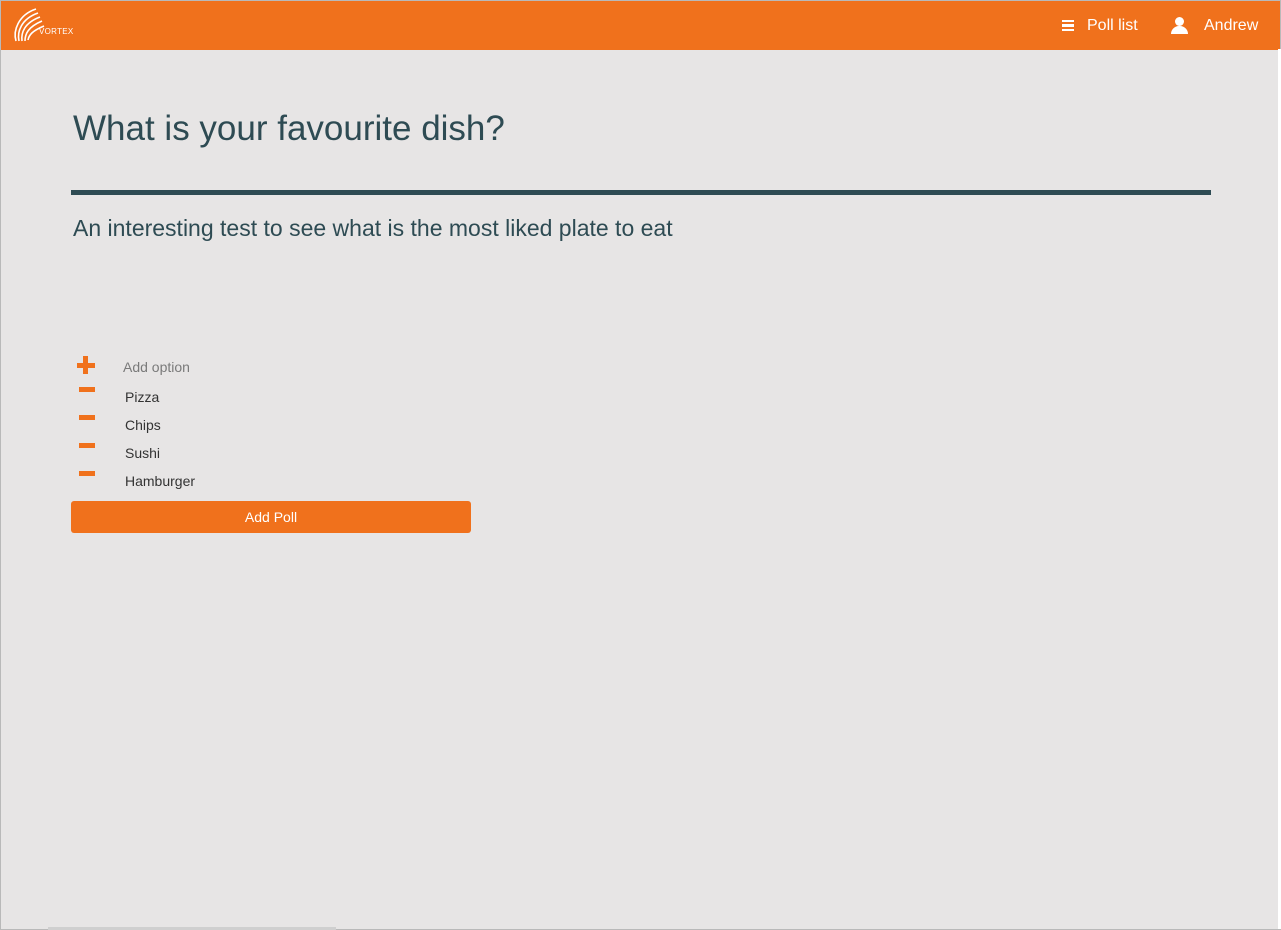  I want to click on vortex-logo: VORTEX, so click(41, 25).